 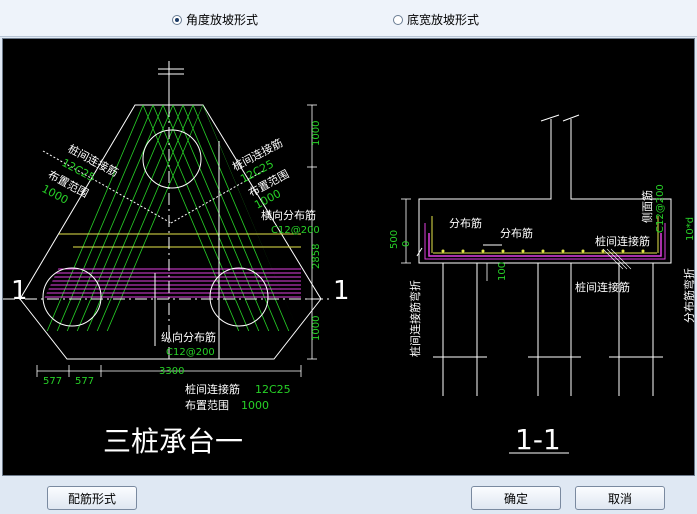 I want to click on dim-left2: 577, so click(x=84, y=381).